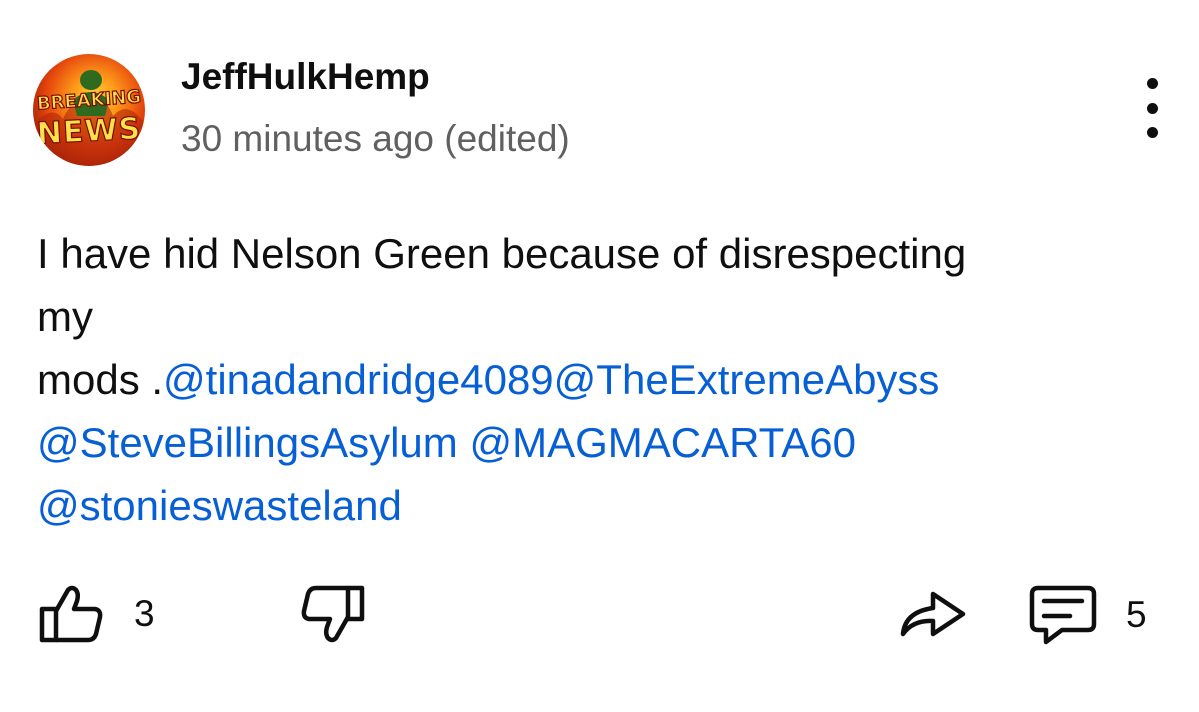  Describe the element at coordinates (747, 379) in the screenshot. I see `mention-link: @TheExtremeAbyss` at that location.